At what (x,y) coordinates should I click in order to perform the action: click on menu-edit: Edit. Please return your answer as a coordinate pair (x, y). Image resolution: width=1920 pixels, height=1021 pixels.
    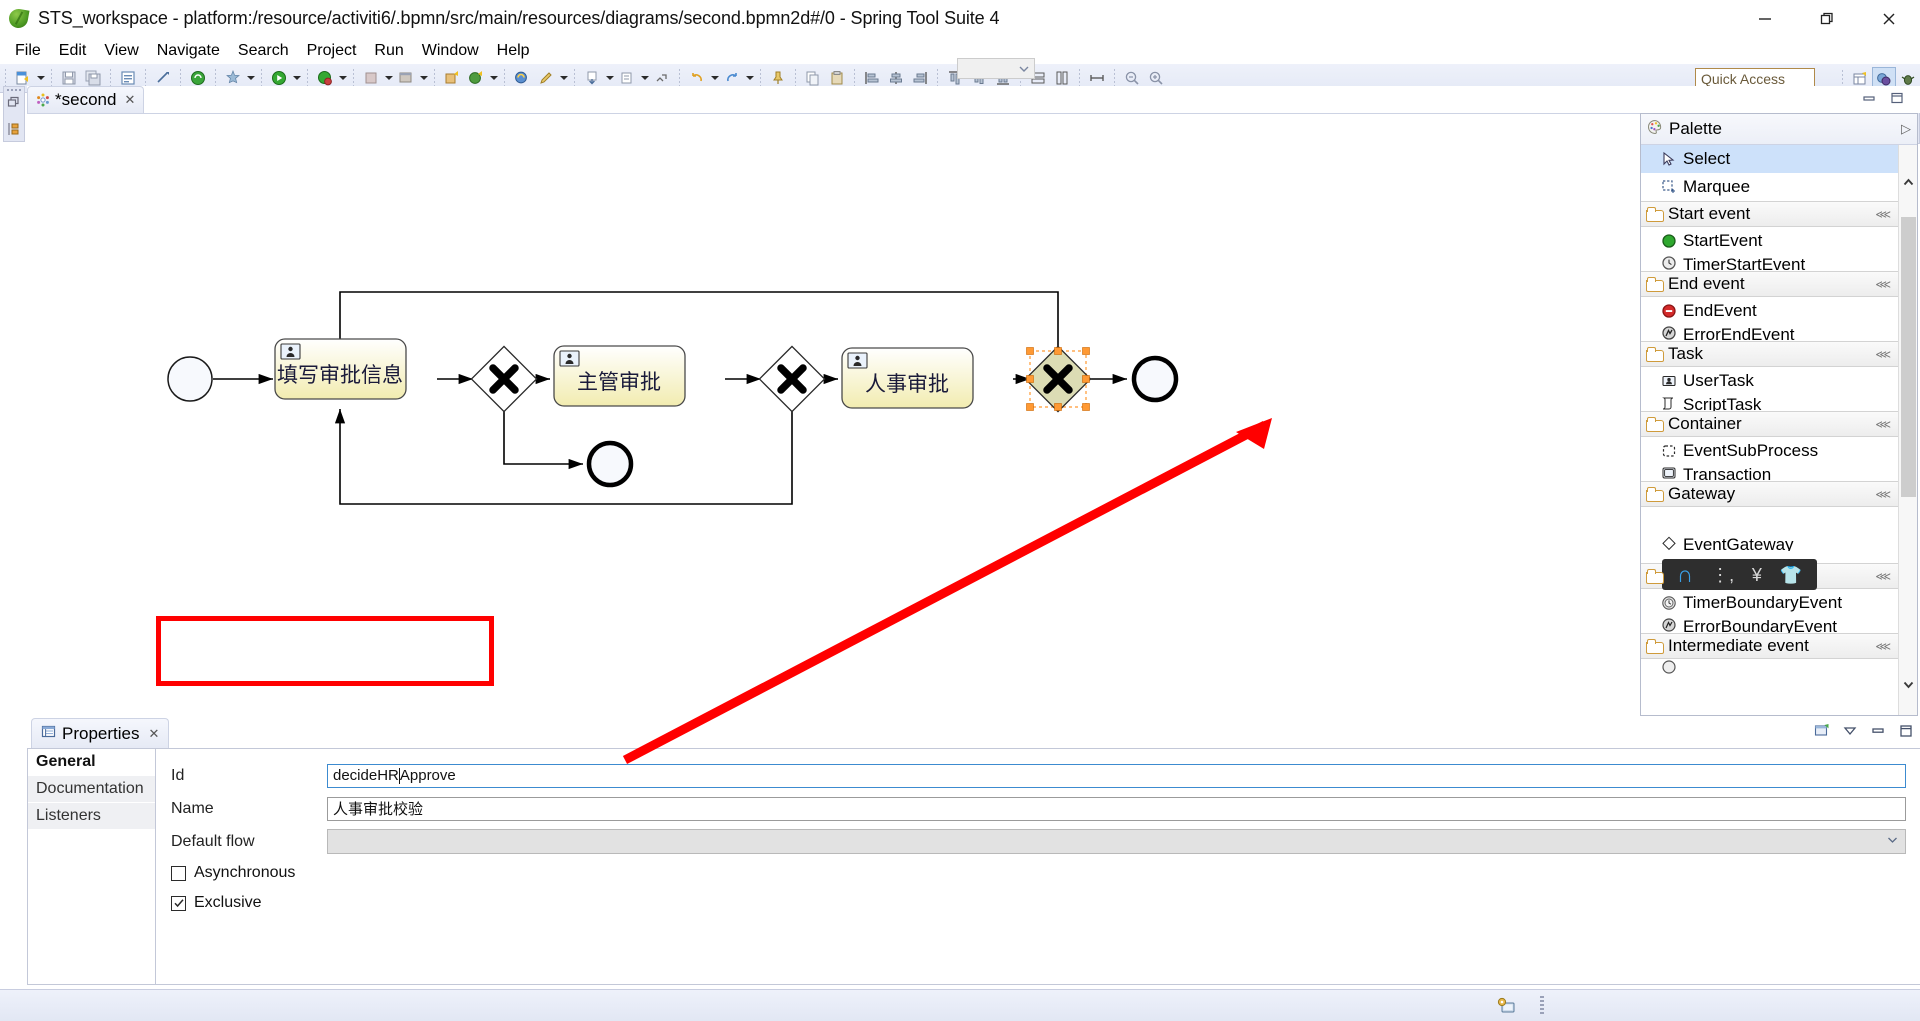
    Looking at the image, I should click on (73, 51).